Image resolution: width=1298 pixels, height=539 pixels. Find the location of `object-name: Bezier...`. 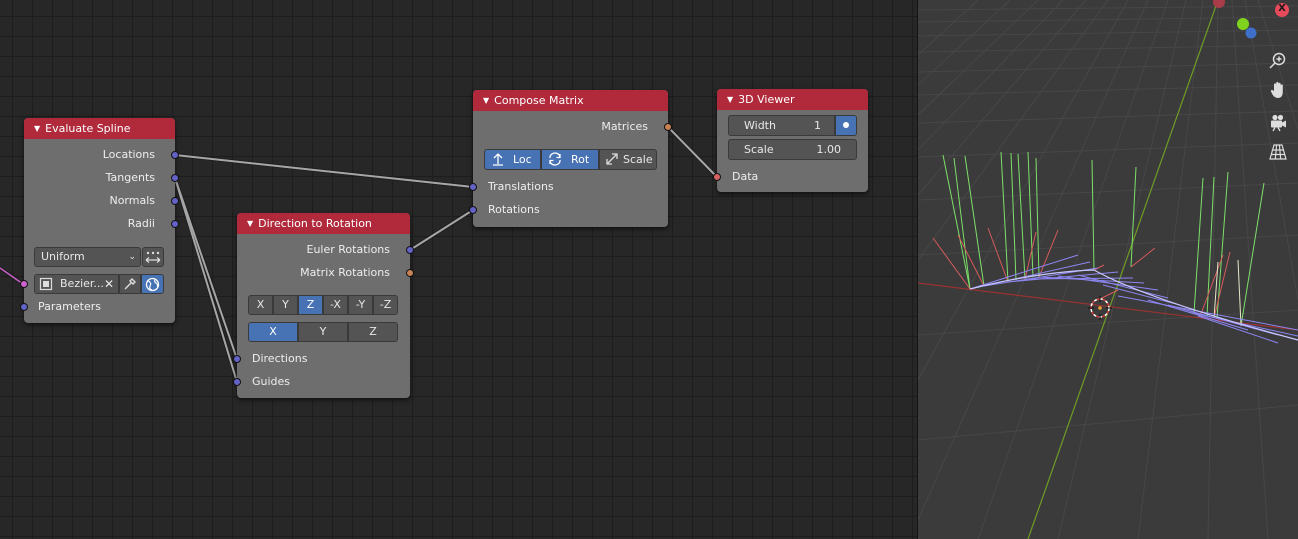

object-name: Bezier... is located at coordinates (82, 283).